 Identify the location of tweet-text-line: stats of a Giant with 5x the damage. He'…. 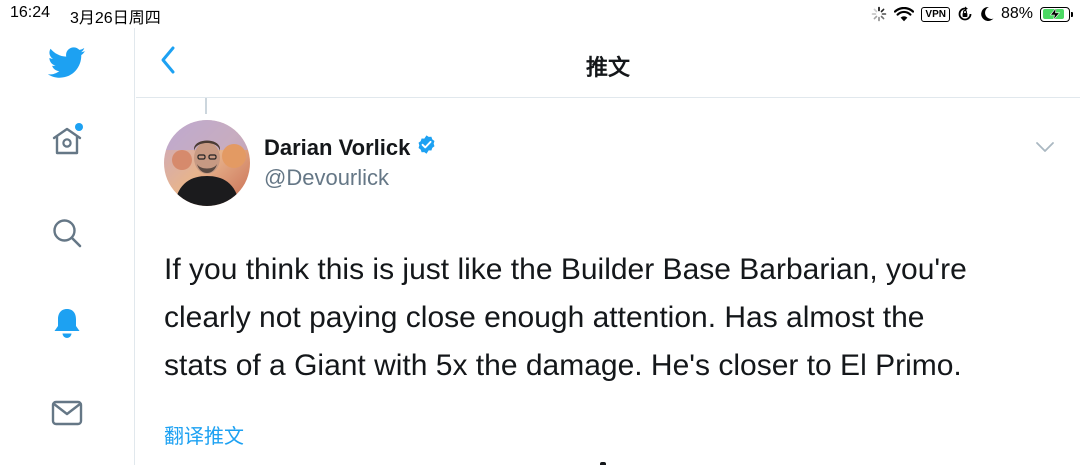
(563, 365).